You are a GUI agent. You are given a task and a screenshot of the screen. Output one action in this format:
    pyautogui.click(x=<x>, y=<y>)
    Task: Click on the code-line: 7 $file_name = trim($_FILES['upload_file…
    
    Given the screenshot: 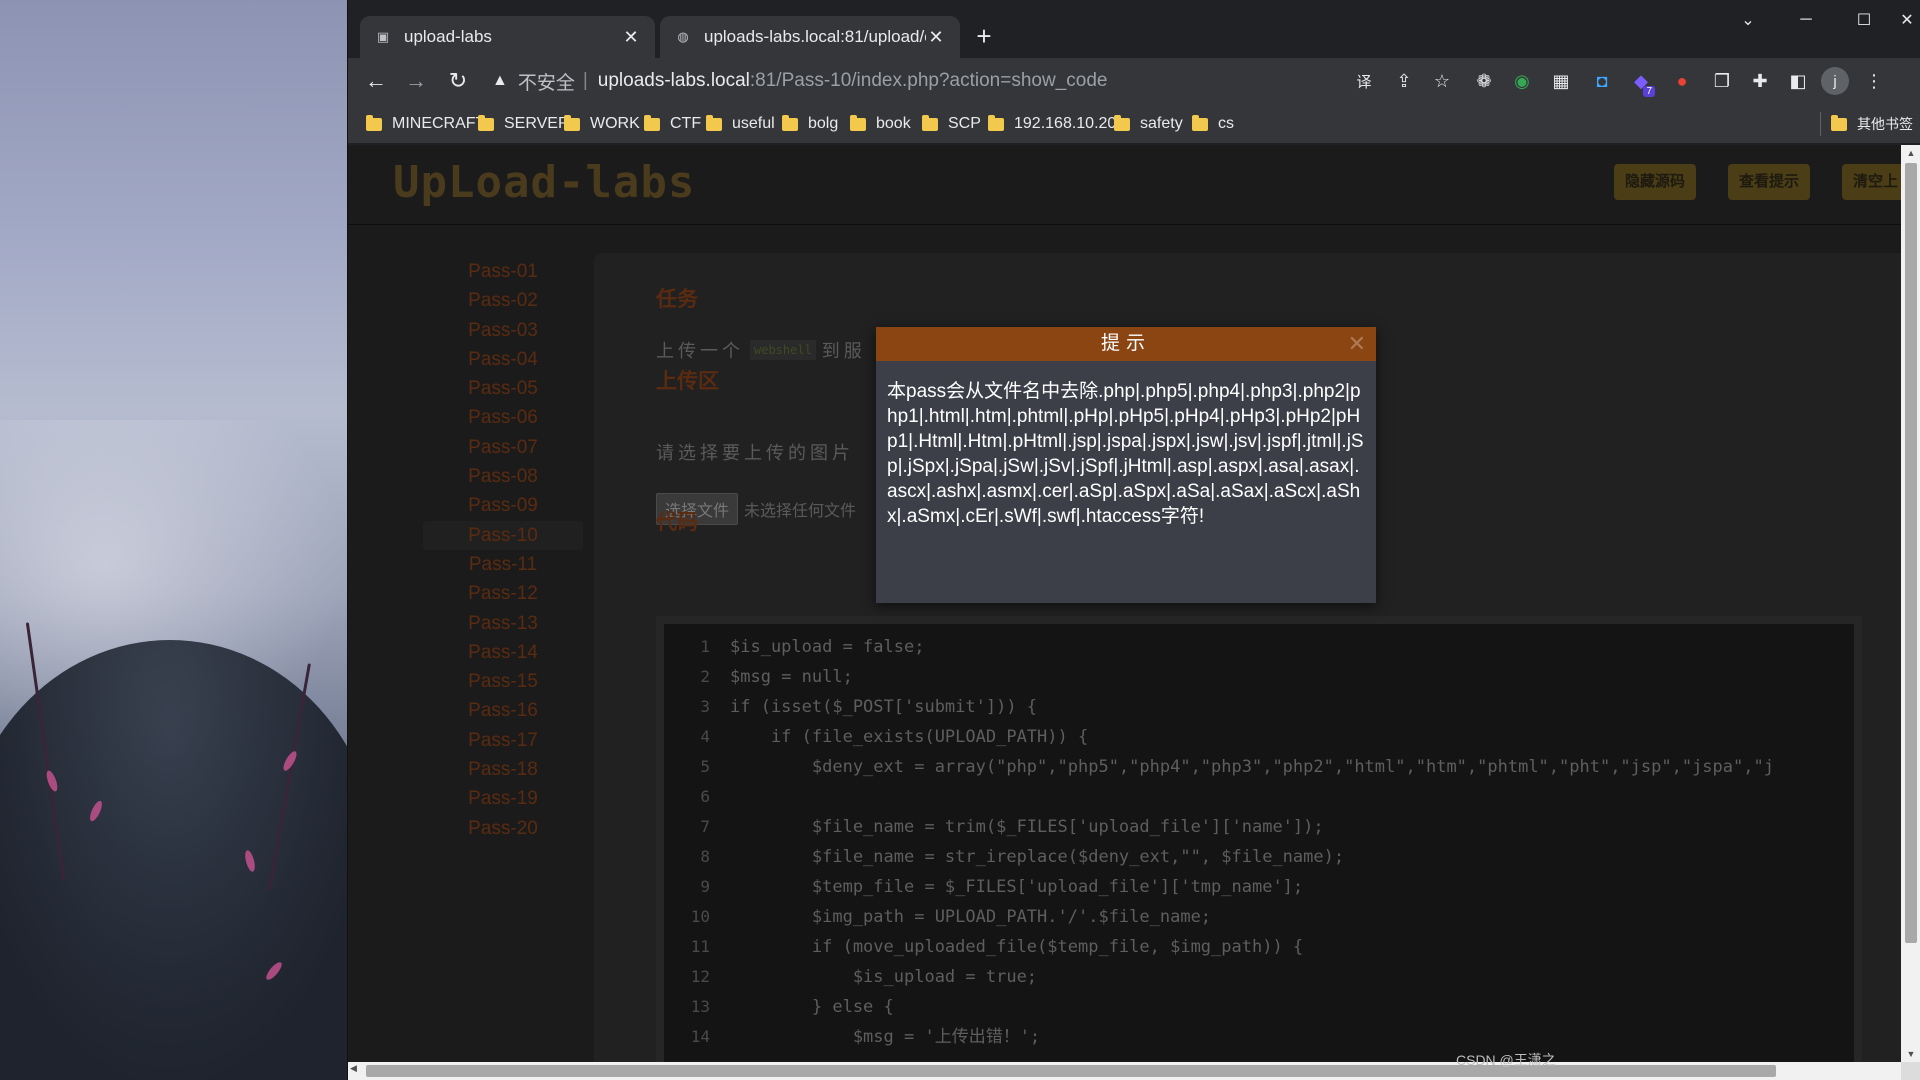 What is the action you would take?
    pyautogui.click(x=993, y=827)
    